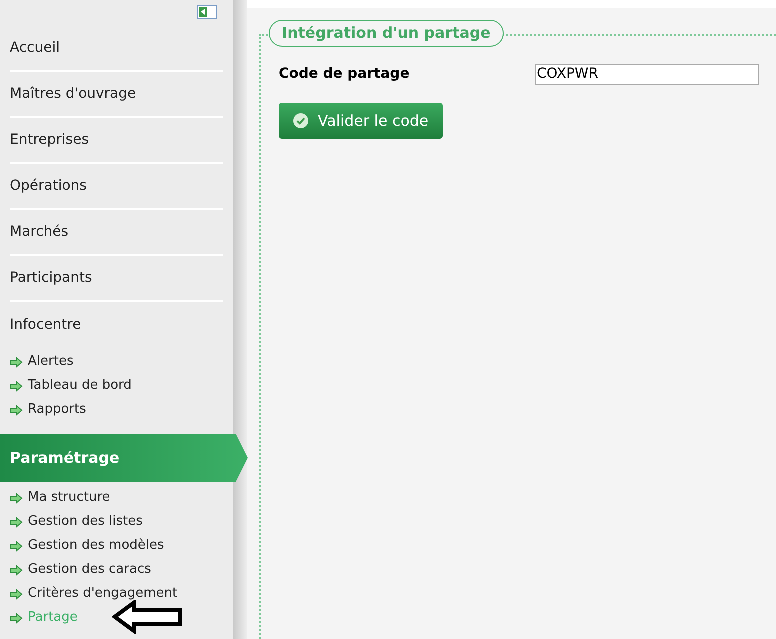 This screenshot has width=776, height=639. What do you see at coordinates (121, 594) in the screenshot?
I see `submenu-link: Critères d'engagement` at bounding box center [121, 594].